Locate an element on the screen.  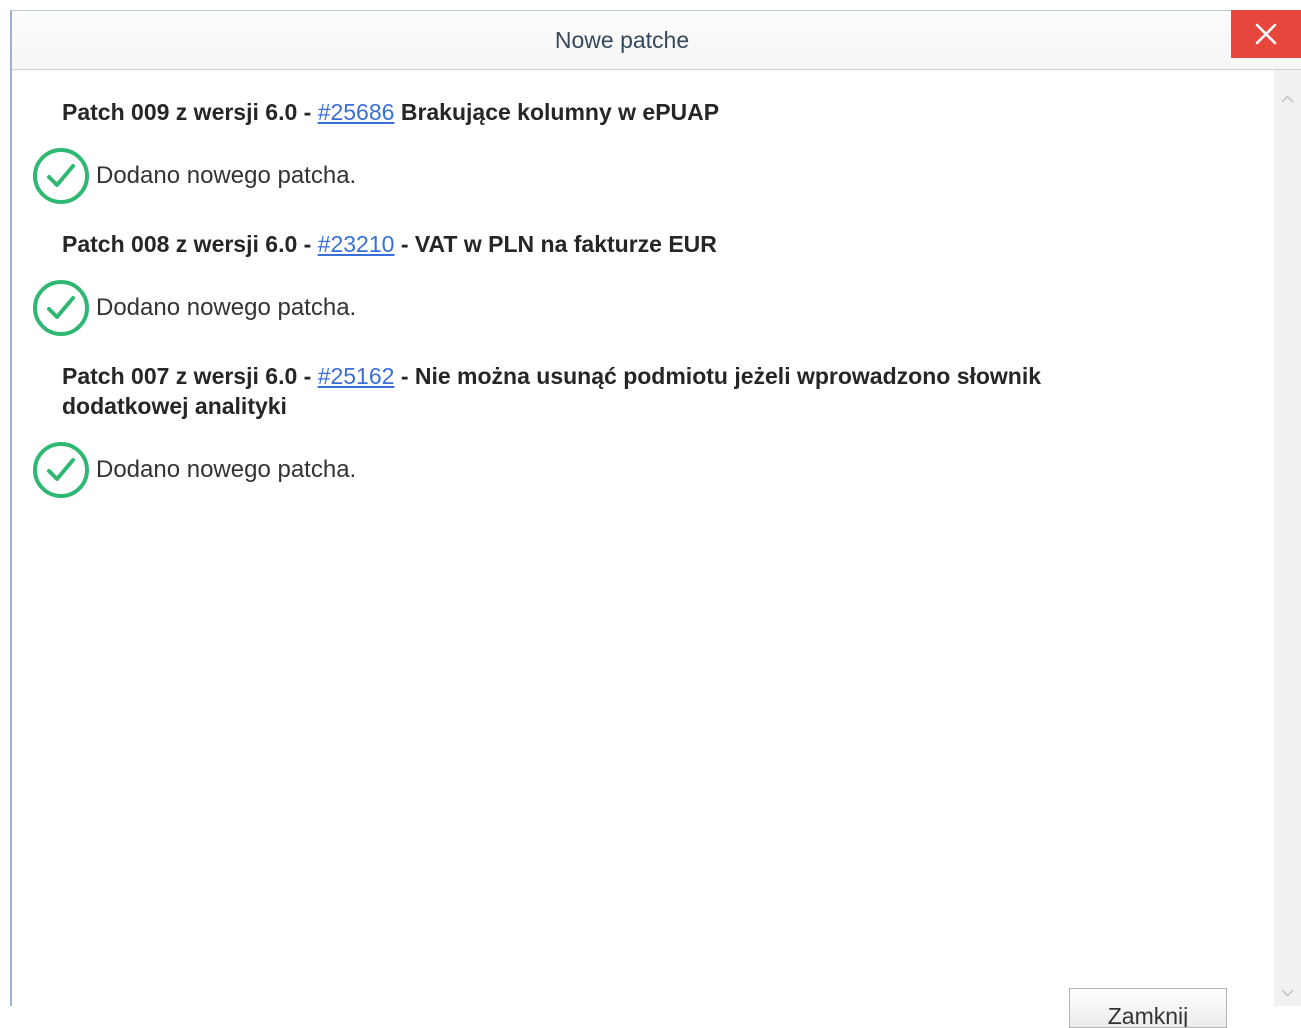
chevron-up-icon is located at coordinates (1287, 99).